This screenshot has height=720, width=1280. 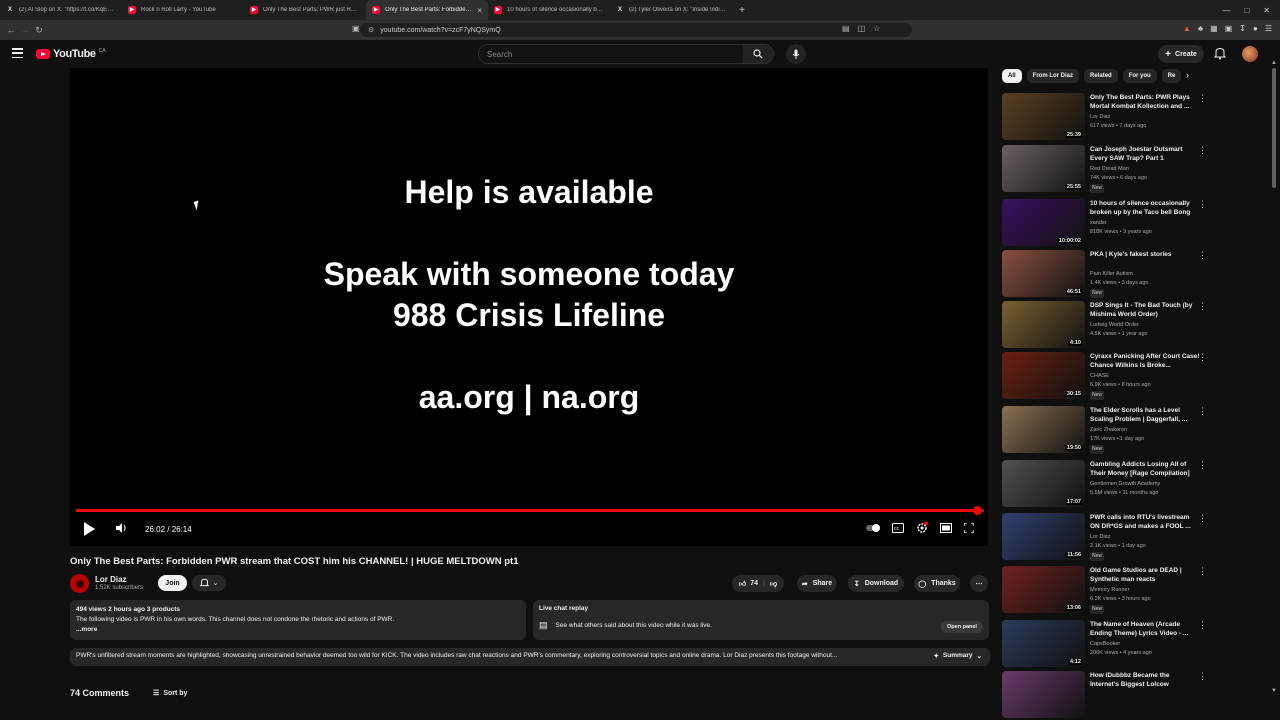 What do you see at coordinates (742, 10) in the screenshot?
I see `new-tab-icon: +` at bounding box center [742, 10].